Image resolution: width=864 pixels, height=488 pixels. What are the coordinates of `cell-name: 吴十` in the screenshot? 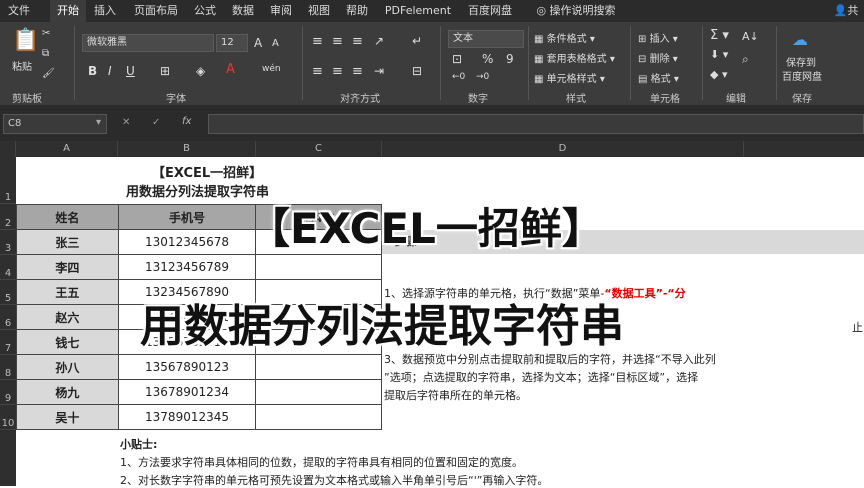 It's located at (67, 417).